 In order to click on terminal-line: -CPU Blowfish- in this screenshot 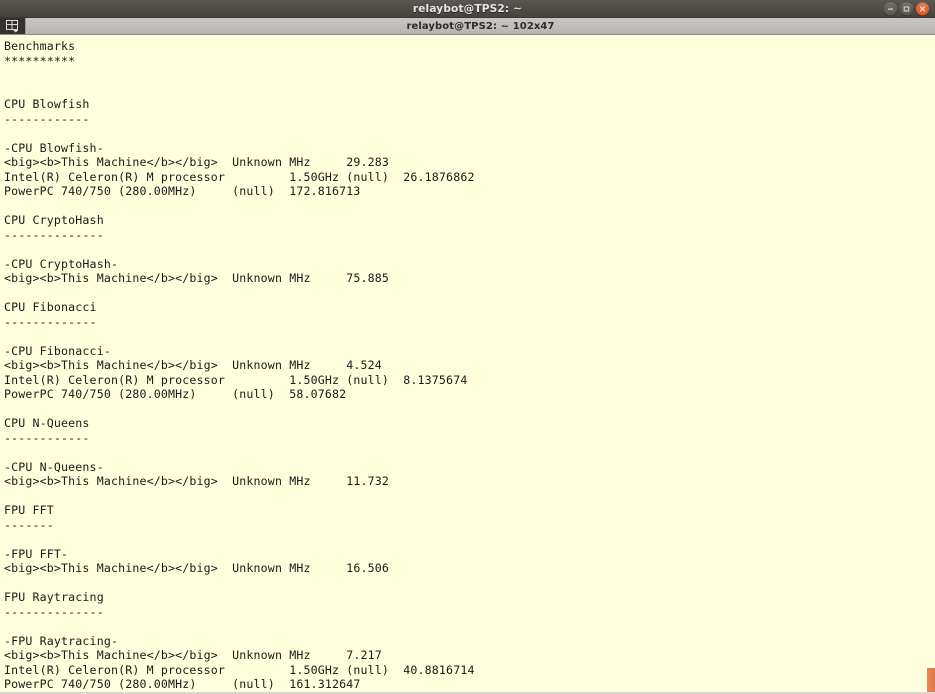, I will do `click(54, 147)`.